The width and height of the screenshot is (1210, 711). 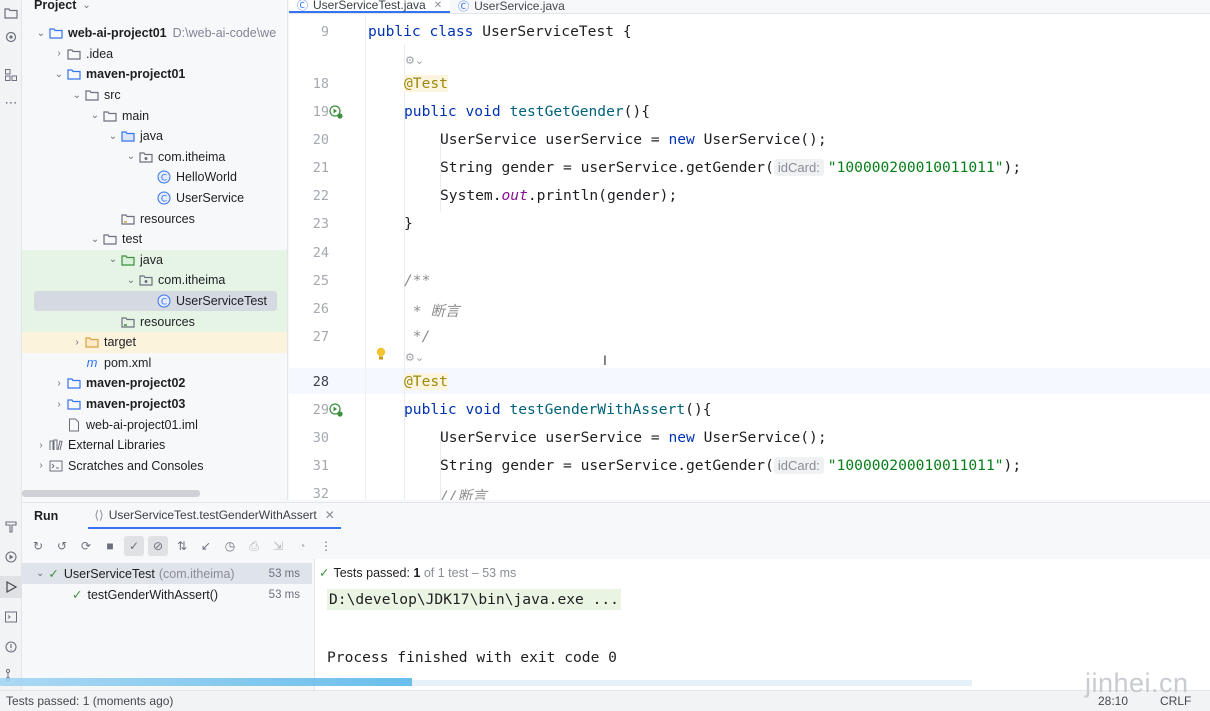 I want to click on code-line: }, so click(x=408, y=223).